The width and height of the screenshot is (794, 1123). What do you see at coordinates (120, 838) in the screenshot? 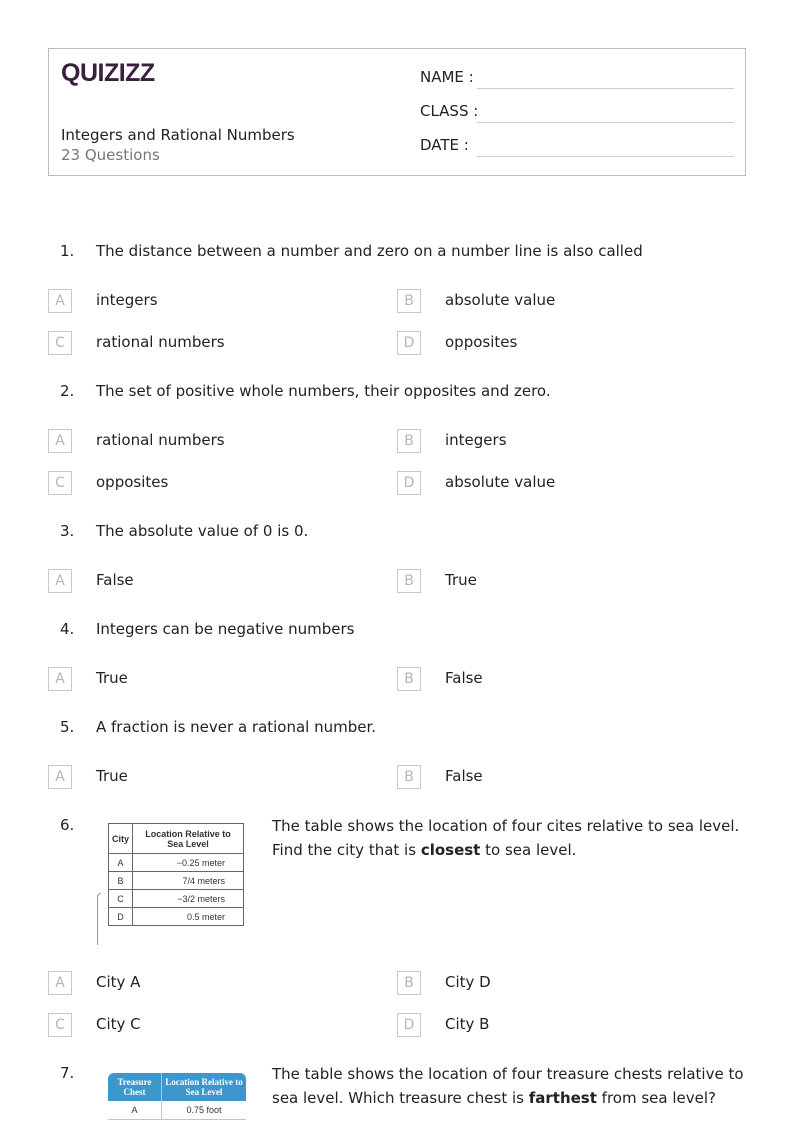
I see `table-header: City` at bounding box center [120, 838].